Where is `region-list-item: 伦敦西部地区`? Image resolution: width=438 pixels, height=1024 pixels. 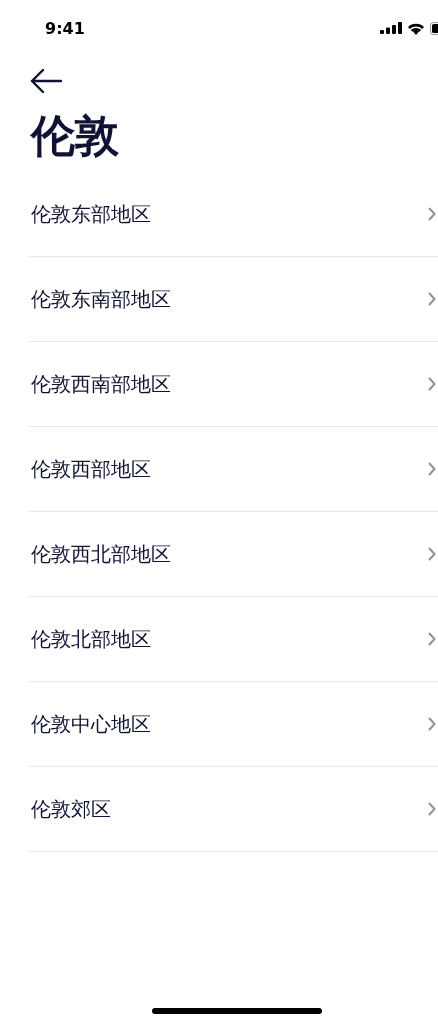 region-list-item: 伦敦西部地区 is located at coordinates (233, 469).